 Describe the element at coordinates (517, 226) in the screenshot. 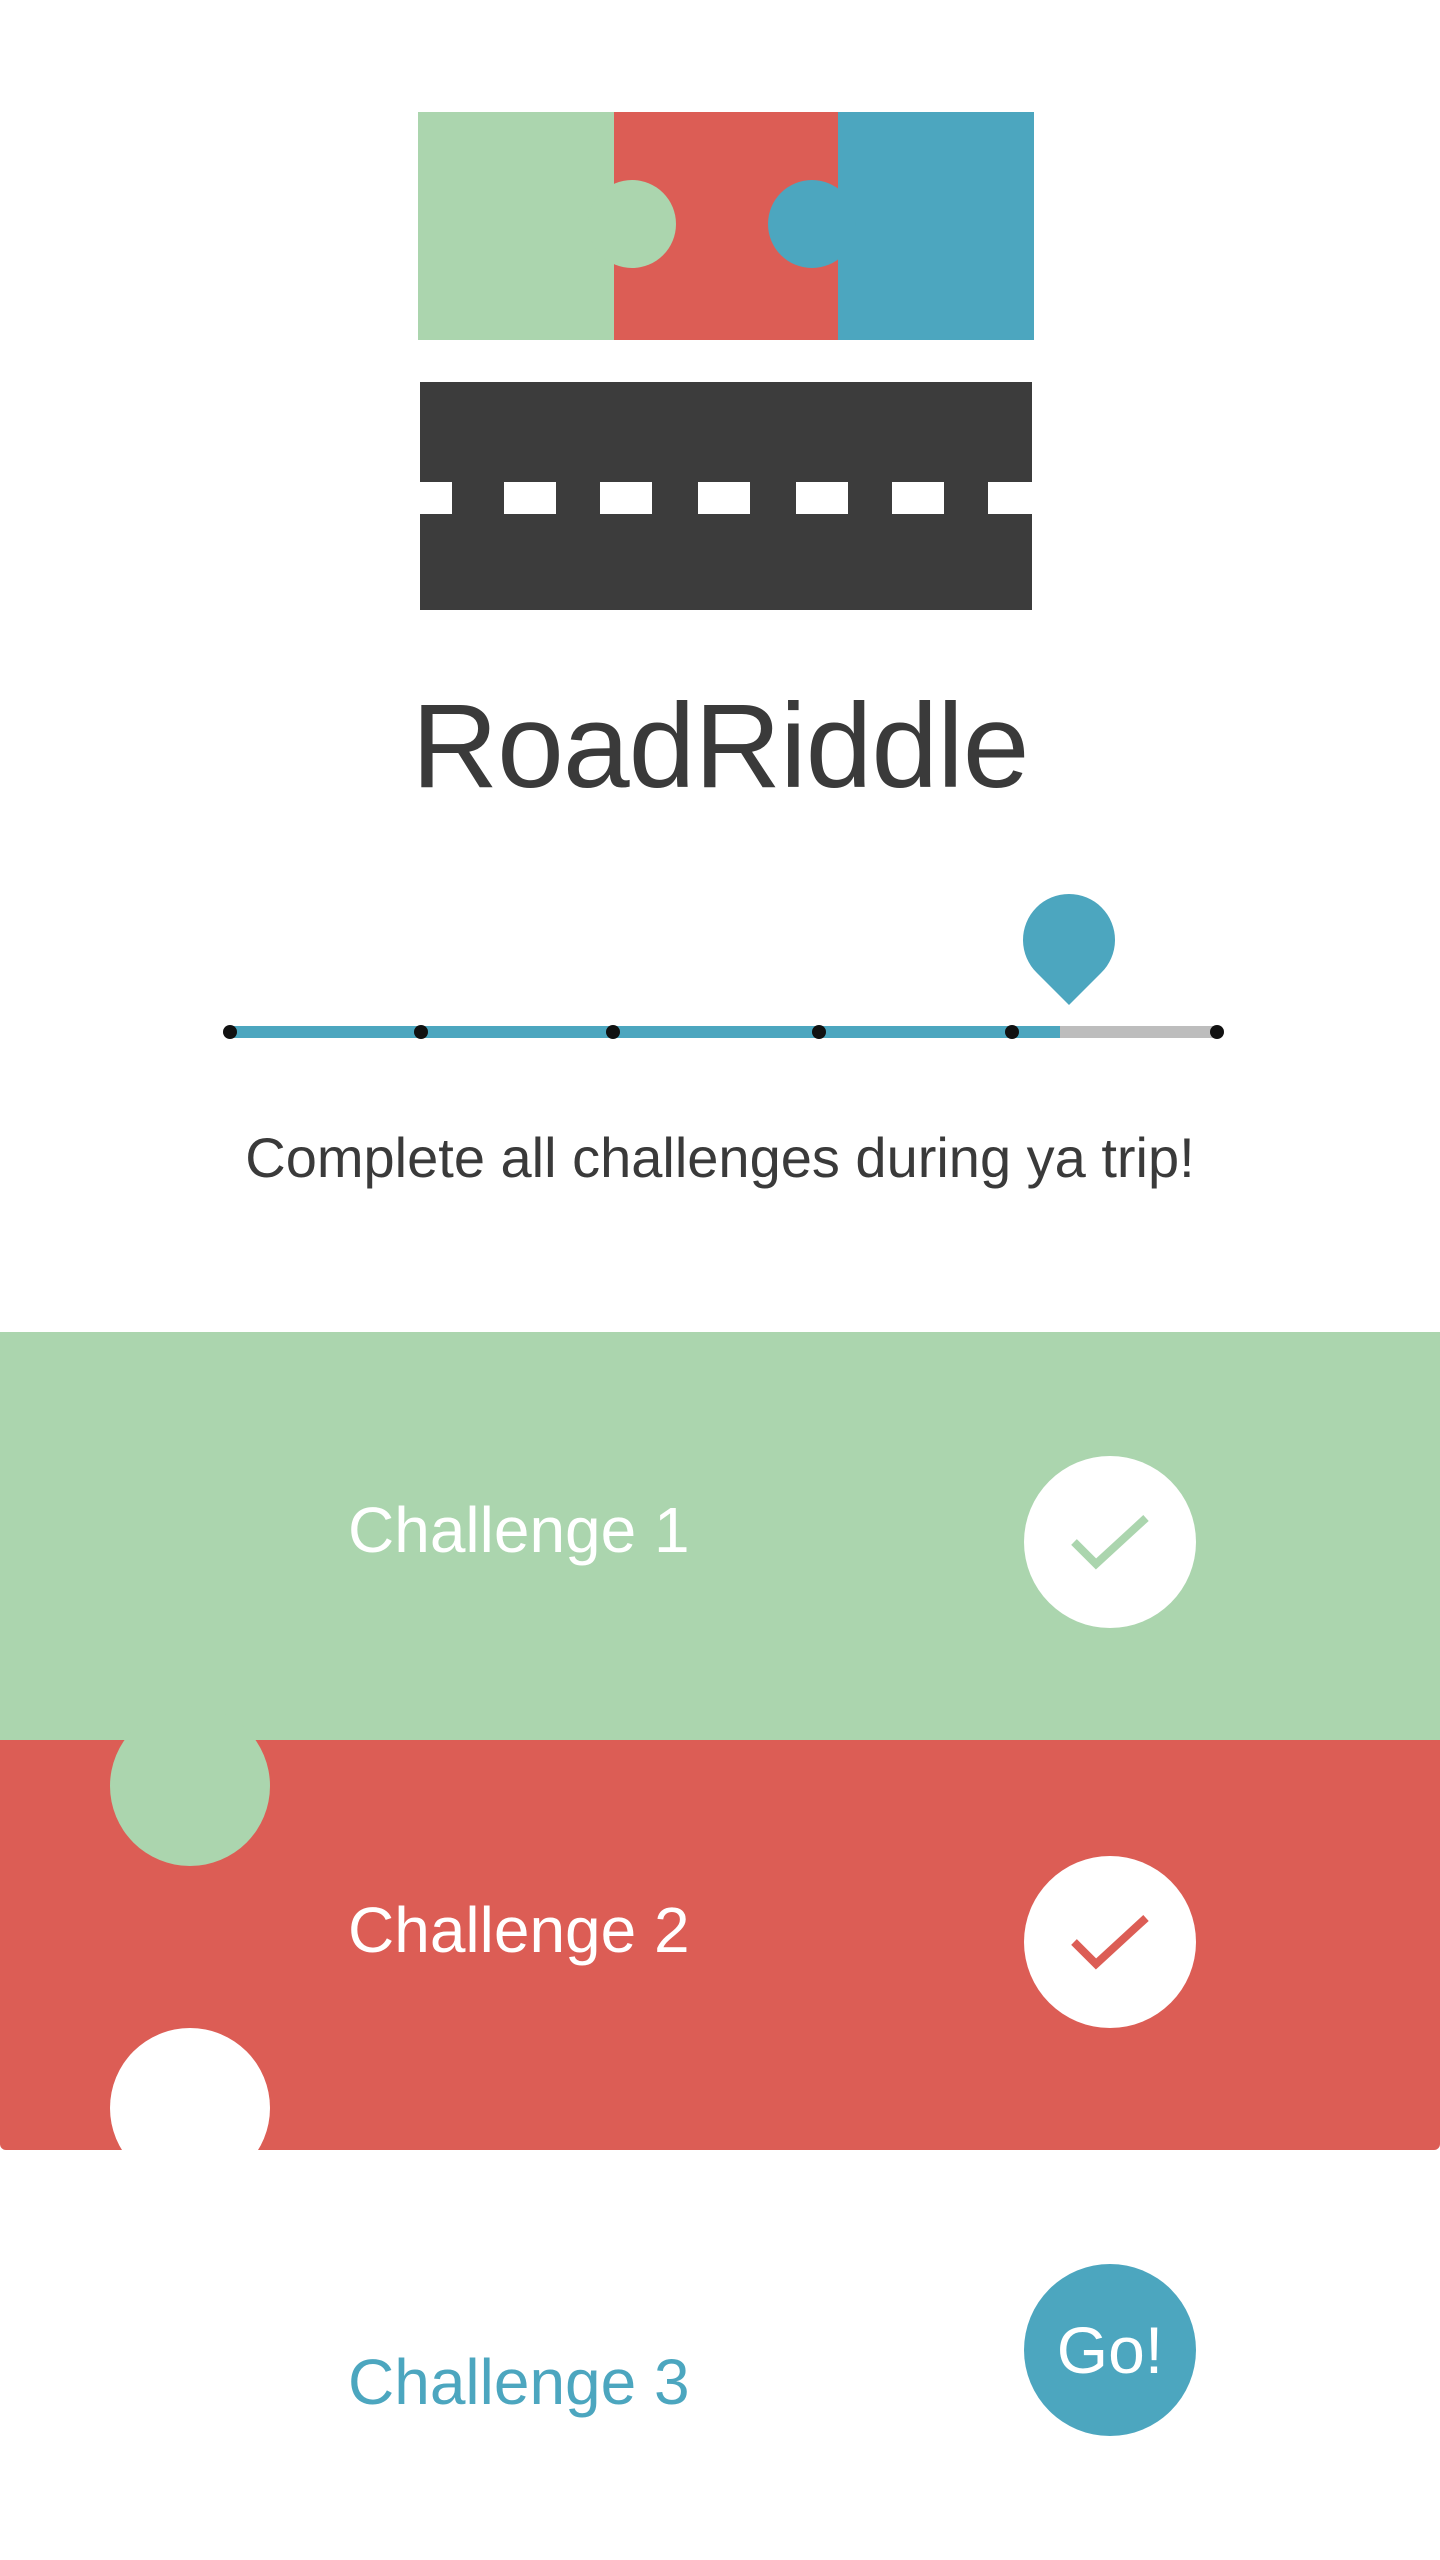

I see `puzzle-piece-green` at that location.